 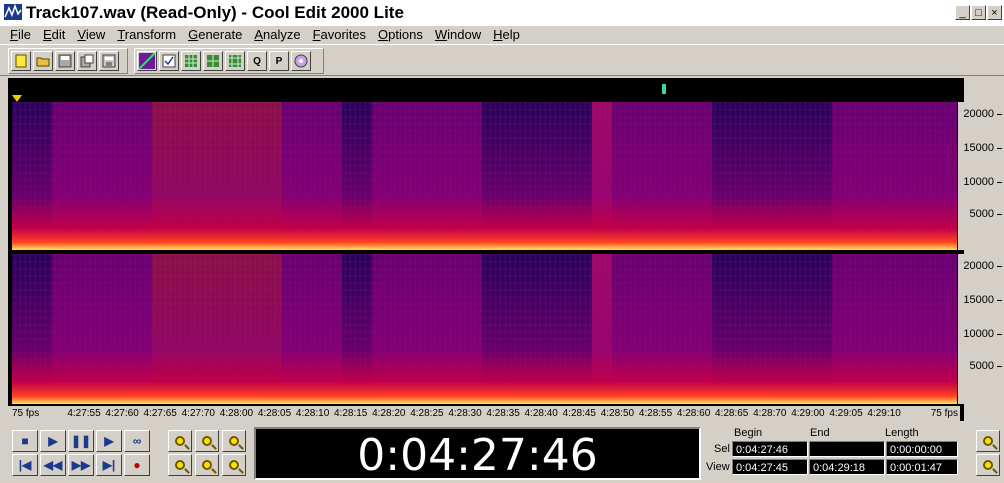 I want to click on grid-b-icon, so click(x=213, y=61).